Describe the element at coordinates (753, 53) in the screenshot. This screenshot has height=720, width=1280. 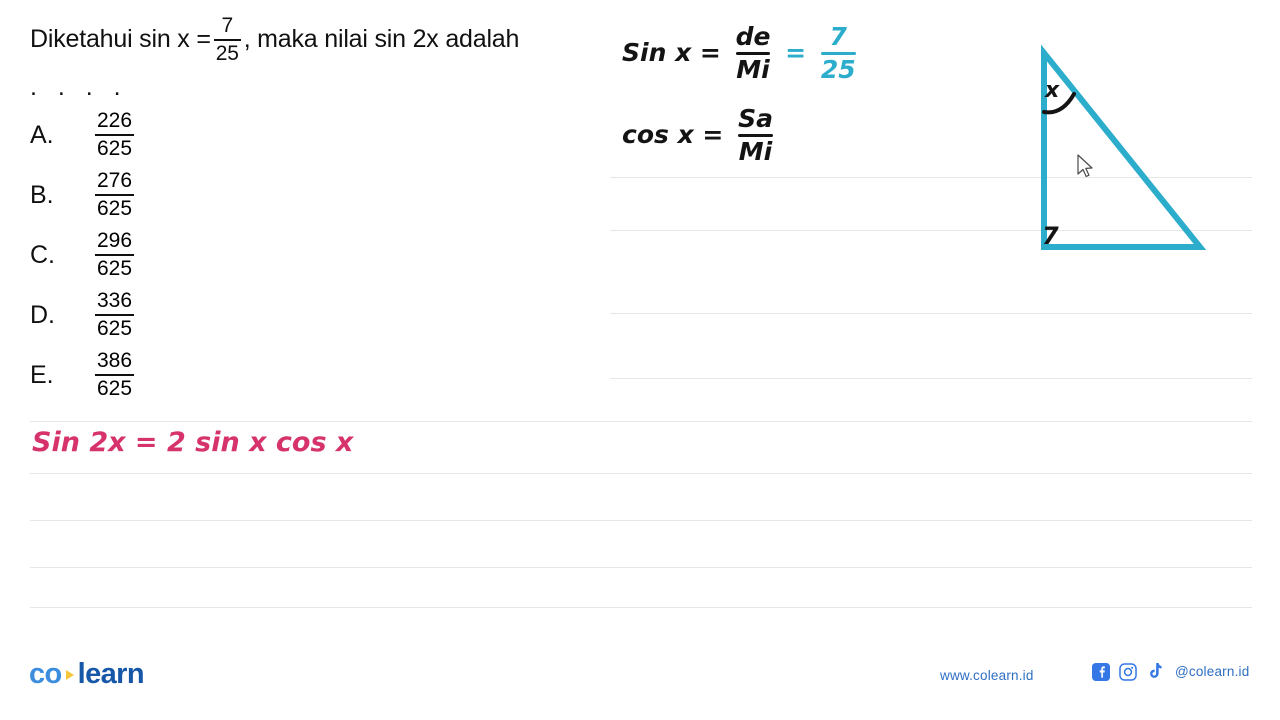
I see `handwriting-sin-fraction: de Mi` at that location.